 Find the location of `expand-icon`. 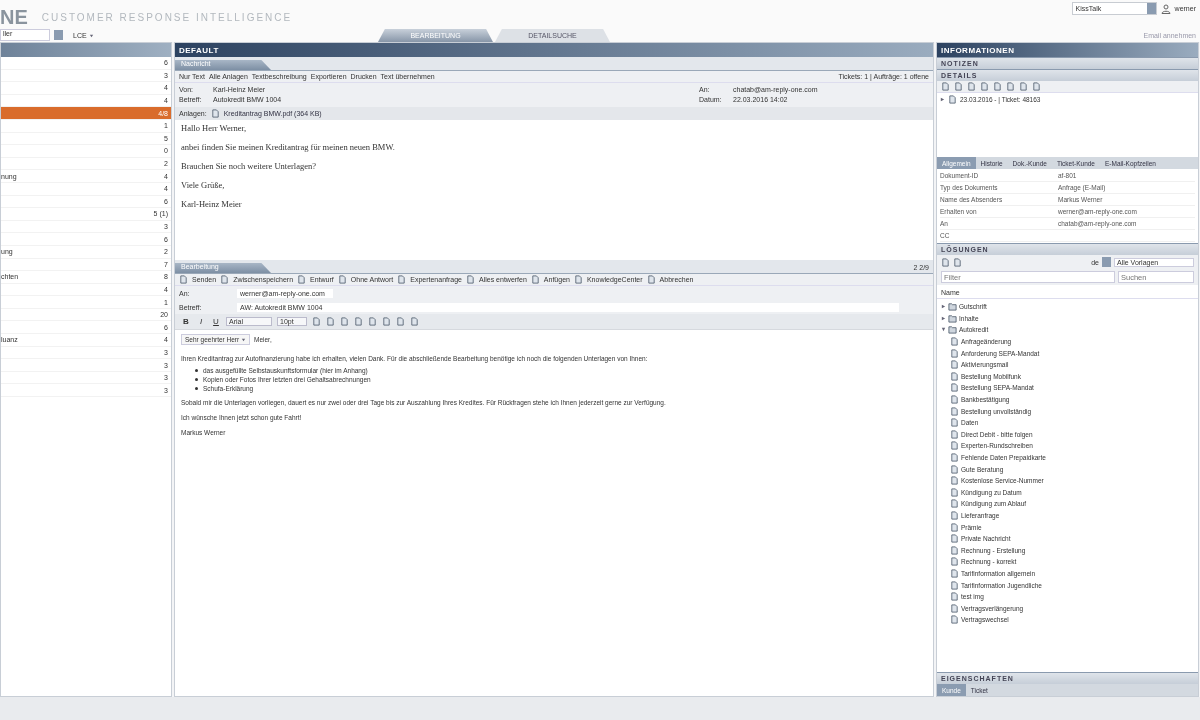

expand-icon is located at coordinates (942, 99).